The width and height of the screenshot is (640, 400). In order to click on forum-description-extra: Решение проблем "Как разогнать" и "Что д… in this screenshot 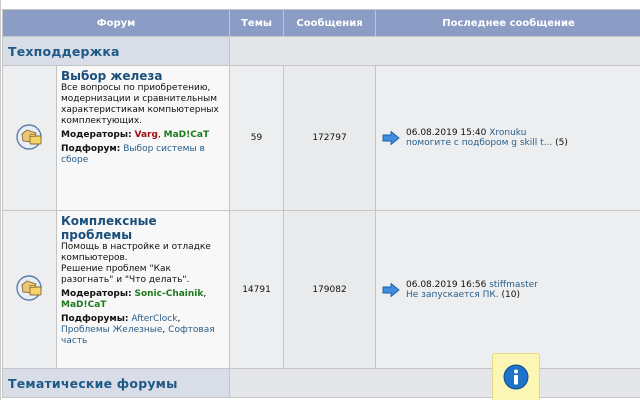, I will do `click(125, 274)`.